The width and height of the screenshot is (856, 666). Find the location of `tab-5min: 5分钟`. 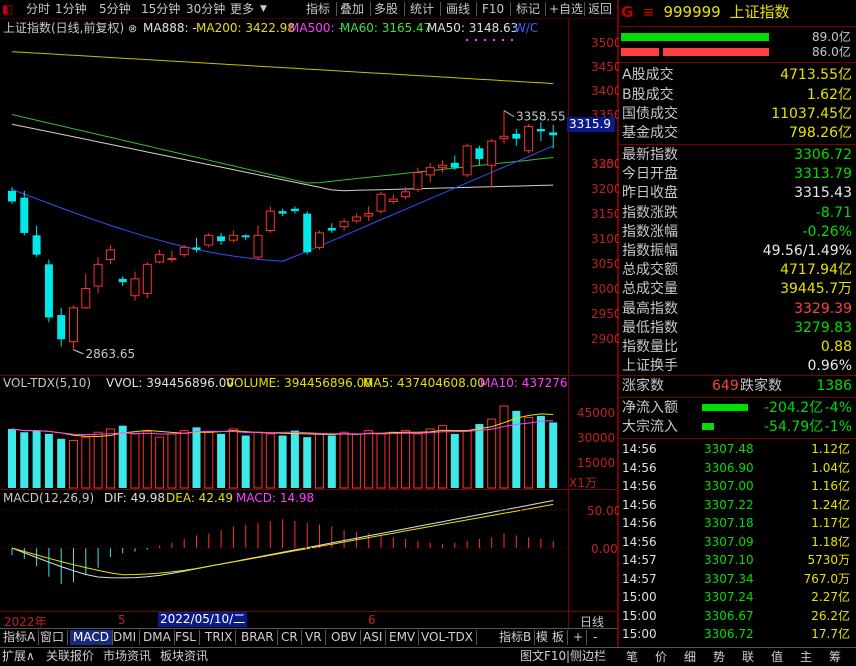

tab-5min: 5分钟 is located at coordinates (115, 9).